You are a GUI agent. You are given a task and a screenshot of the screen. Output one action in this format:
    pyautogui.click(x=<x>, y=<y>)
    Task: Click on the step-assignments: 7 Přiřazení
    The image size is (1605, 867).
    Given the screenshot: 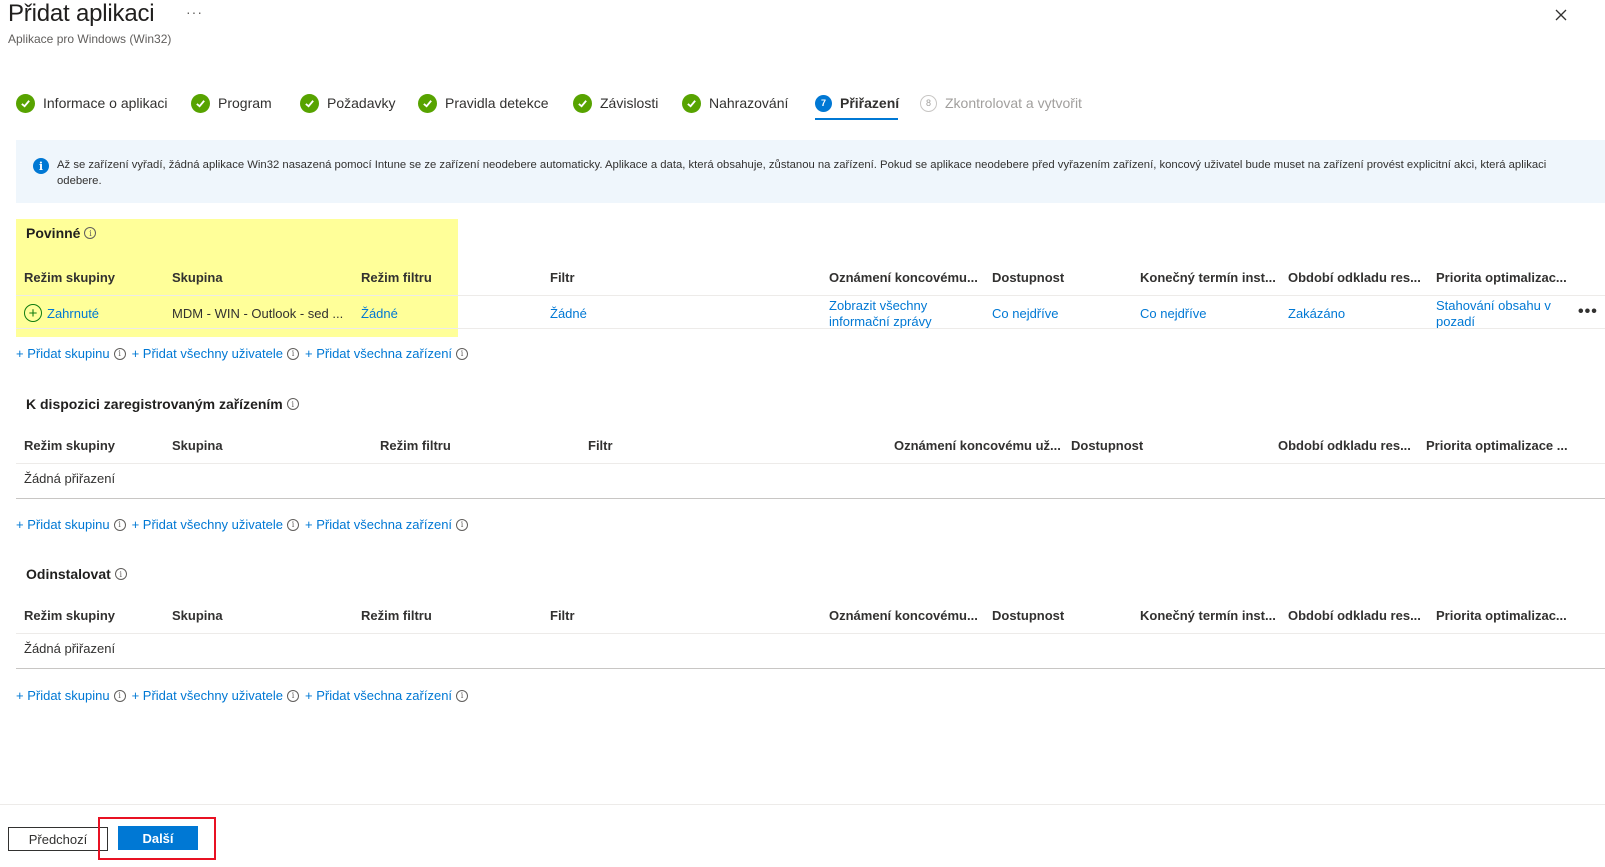 What is the action you would take?
    pyautogui.click(x=857, y=103)
    